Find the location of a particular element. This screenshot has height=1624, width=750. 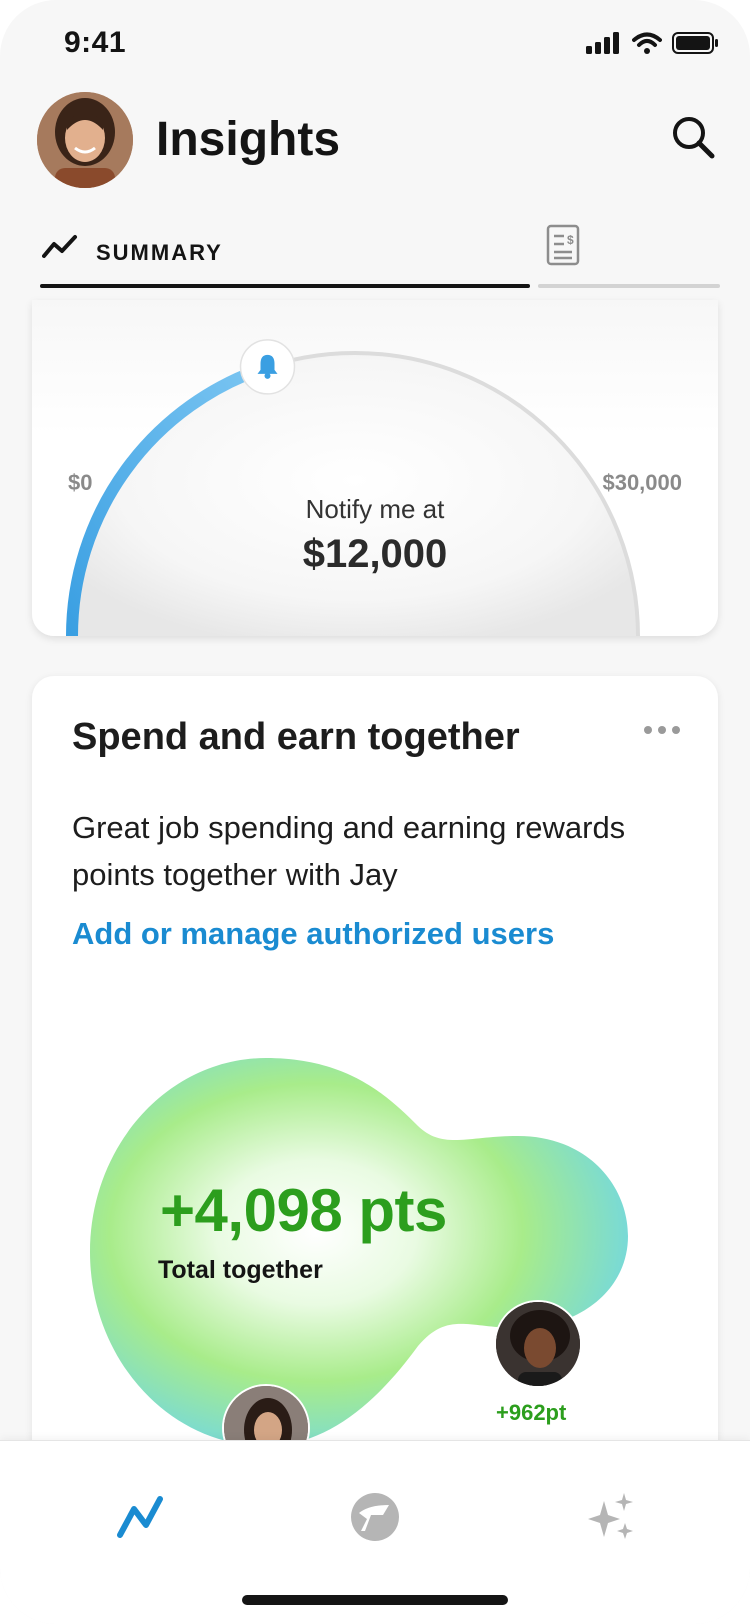

more-options-button is located at coordinates (662, 730).